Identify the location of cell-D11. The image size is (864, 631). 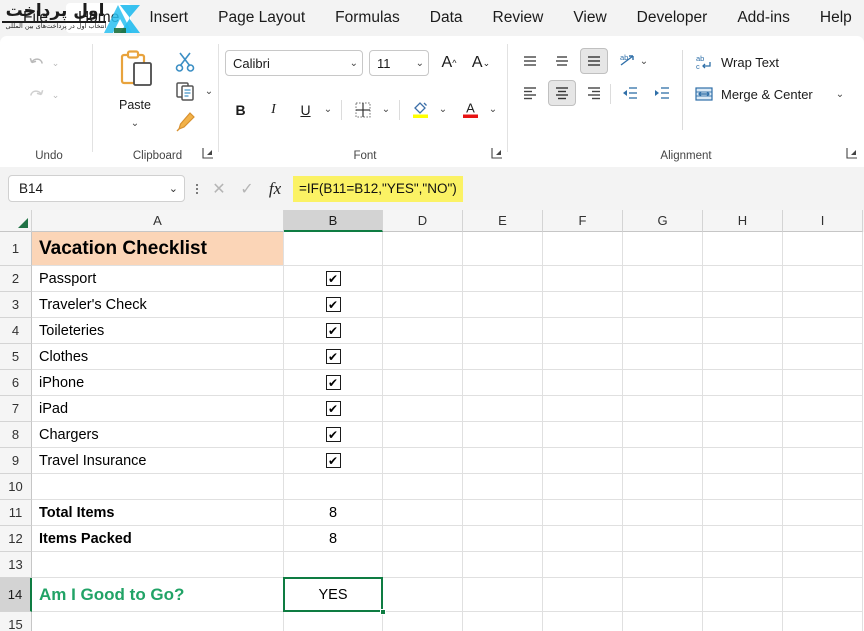
(423, 513).